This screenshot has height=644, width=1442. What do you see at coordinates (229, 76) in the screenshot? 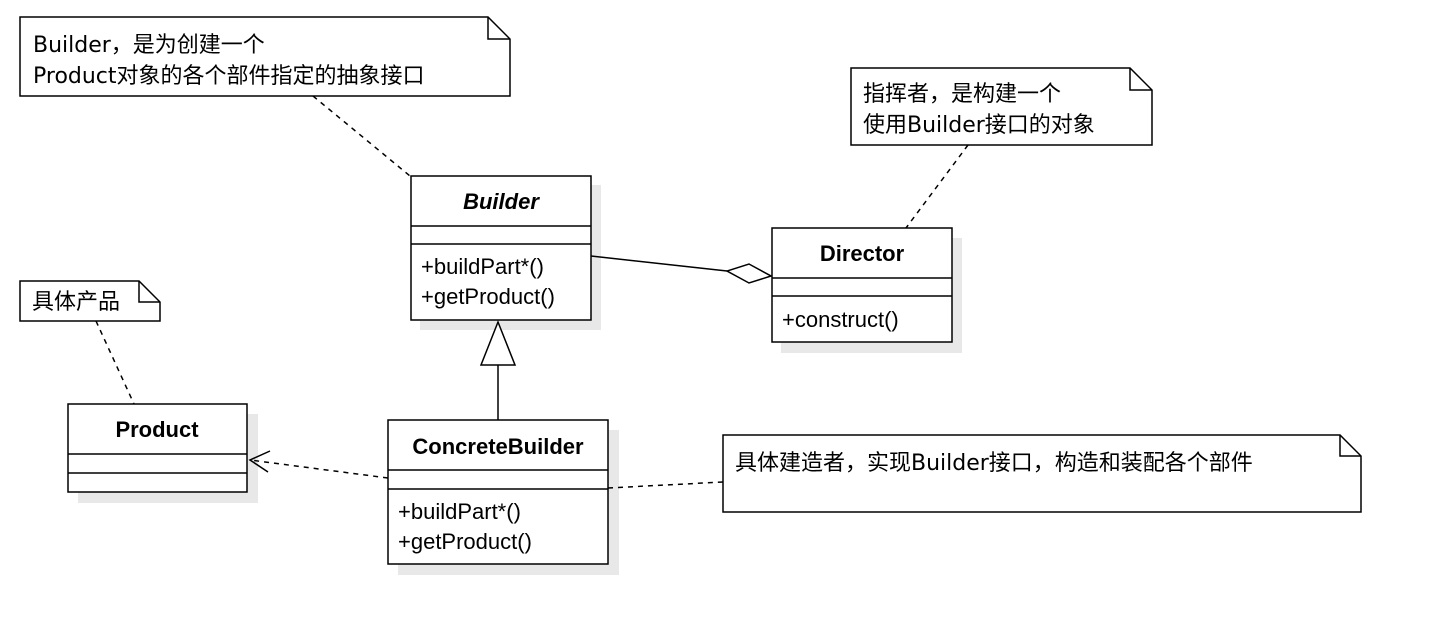
I see `note-builder-line-2: Product对象的各个部件指定的抽象接口` at bounding box center [229, 76].